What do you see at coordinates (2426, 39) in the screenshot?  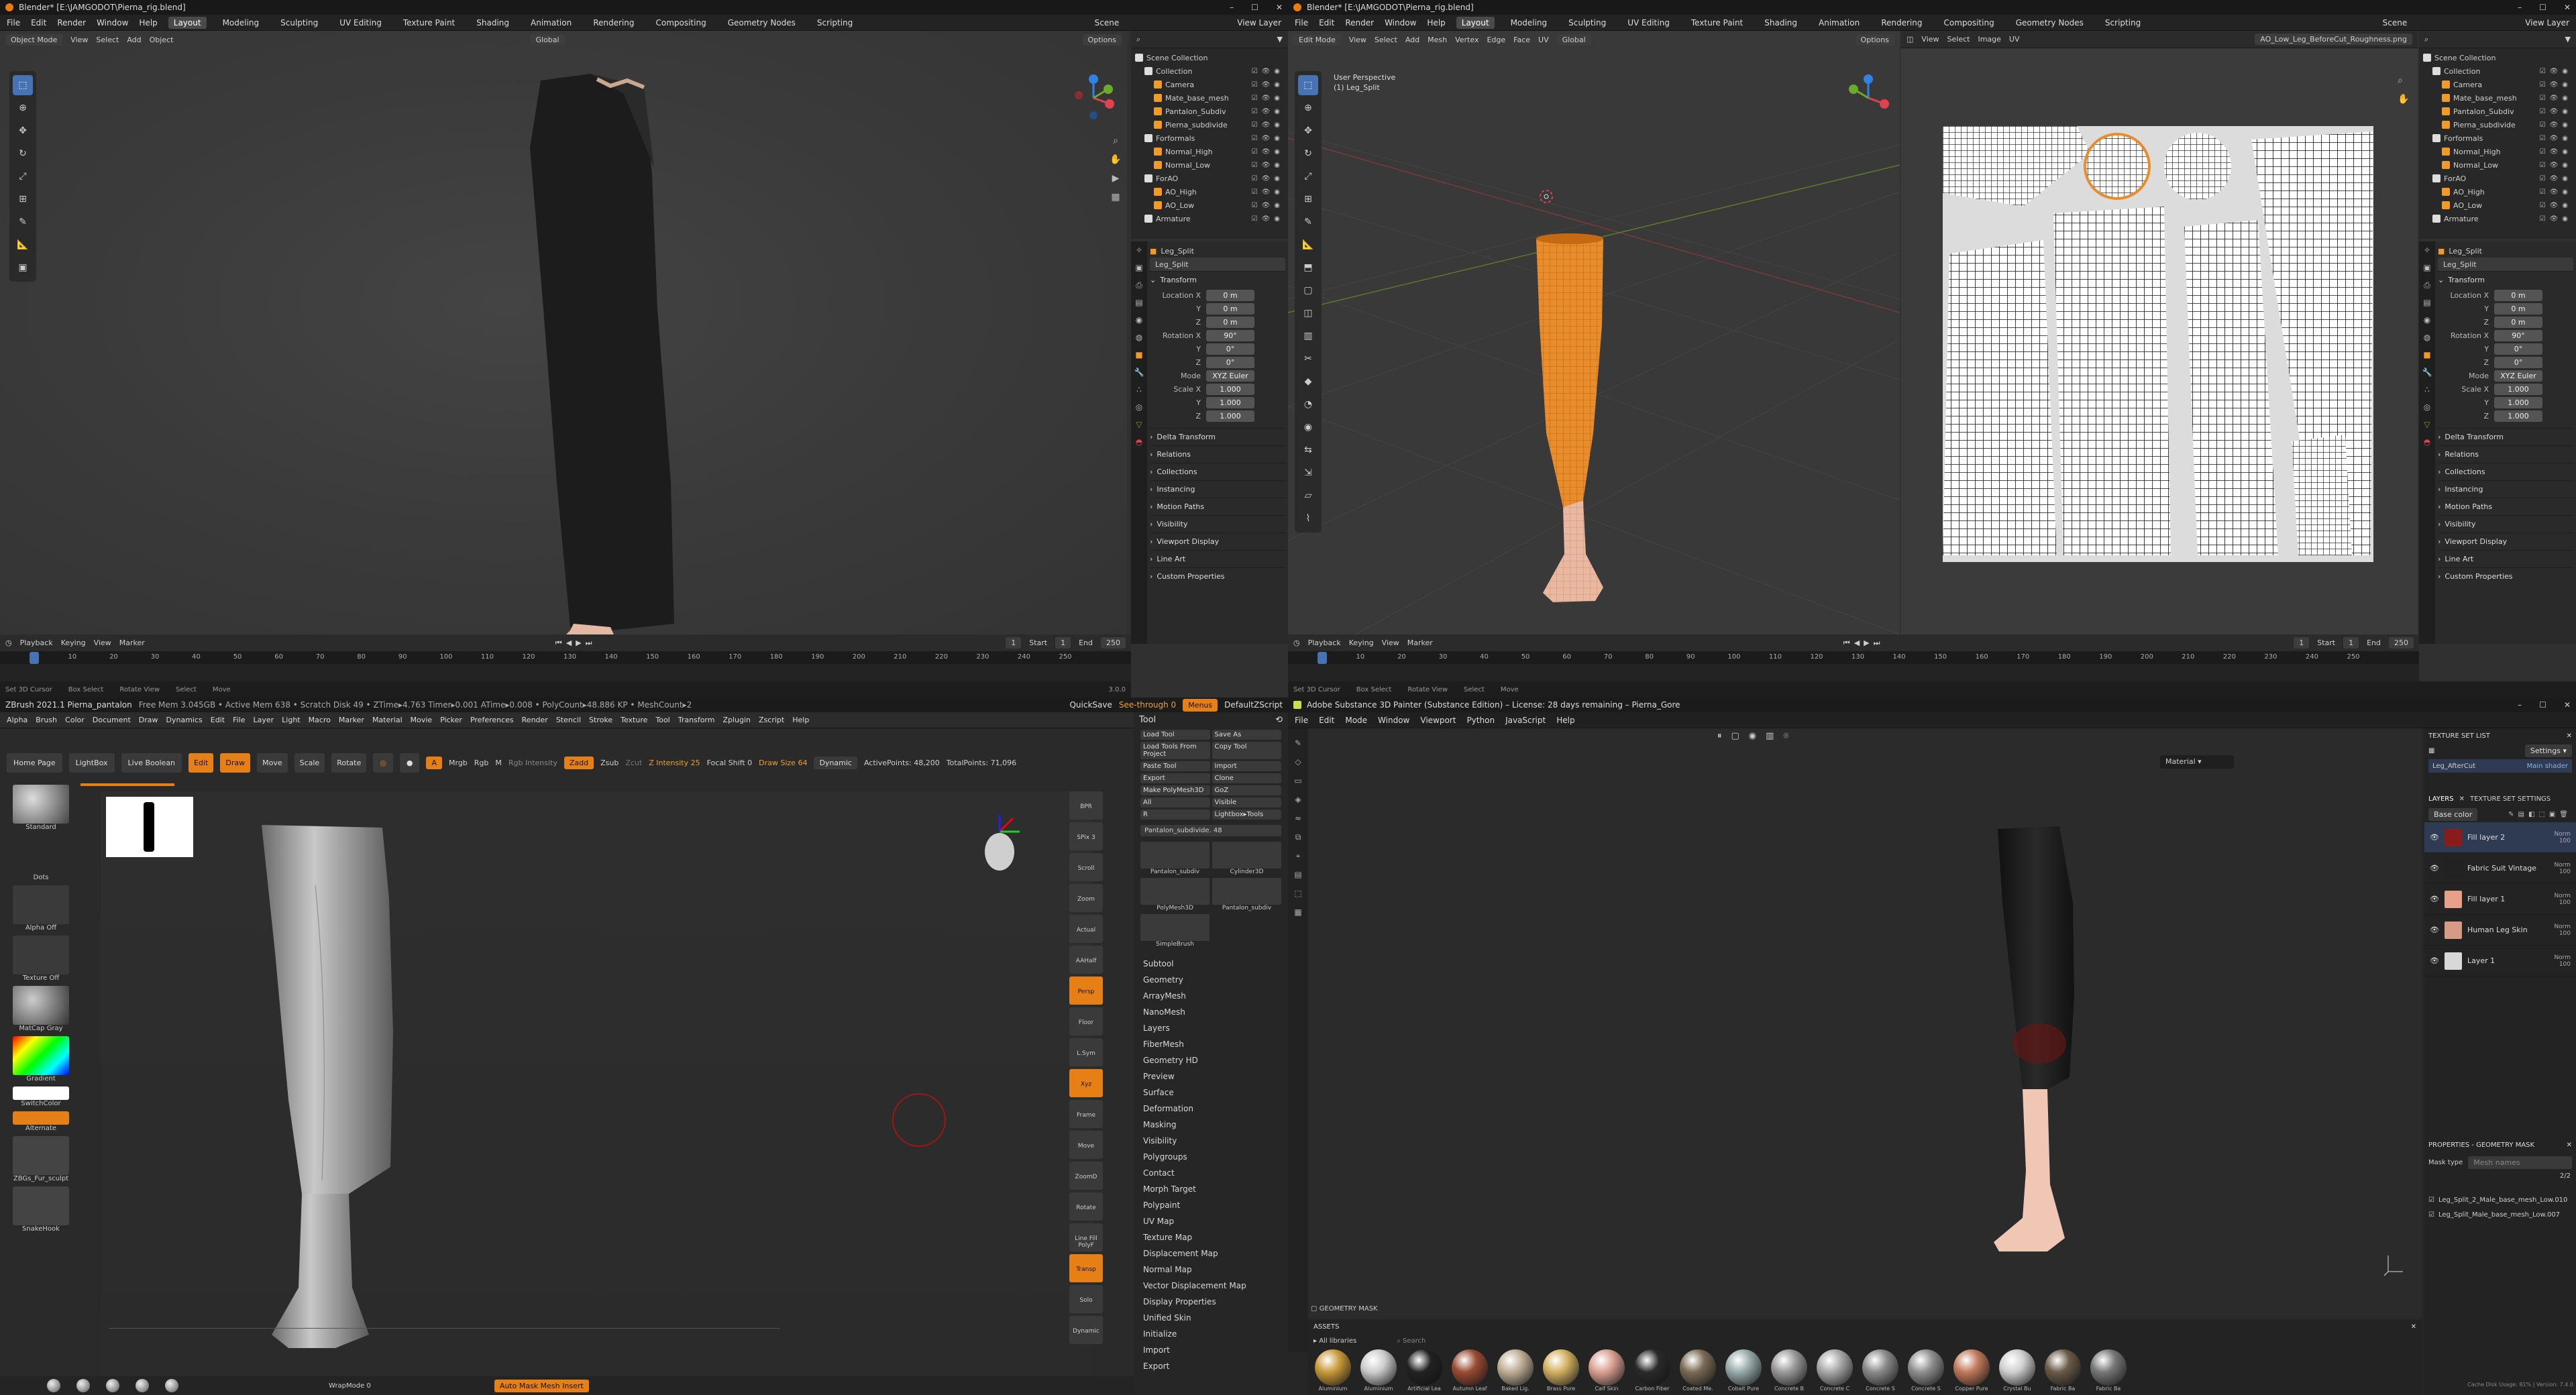 I see `search-icon: ⌕` at bounding box center [2426, 39].